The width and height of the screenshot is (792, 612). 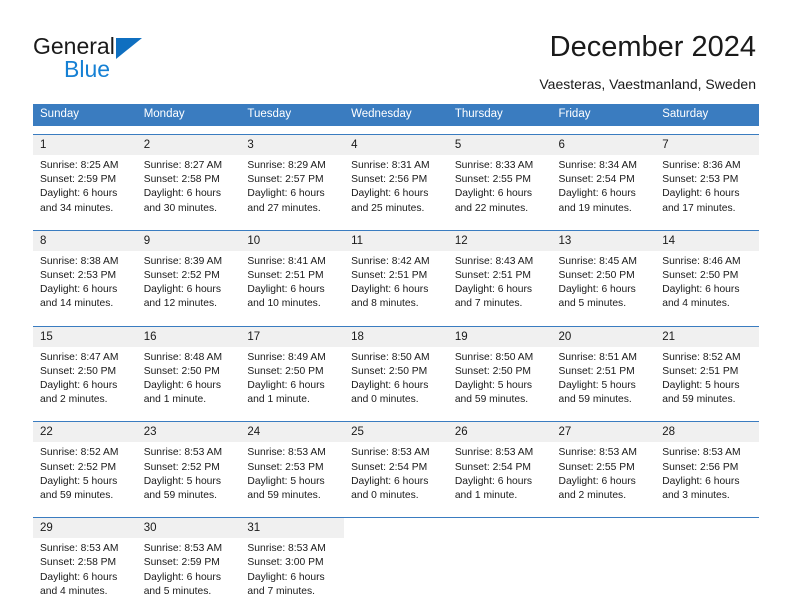 I want to click on sunrise-text: Sunrise: 8:33 AM, so click(x=494, y=165).